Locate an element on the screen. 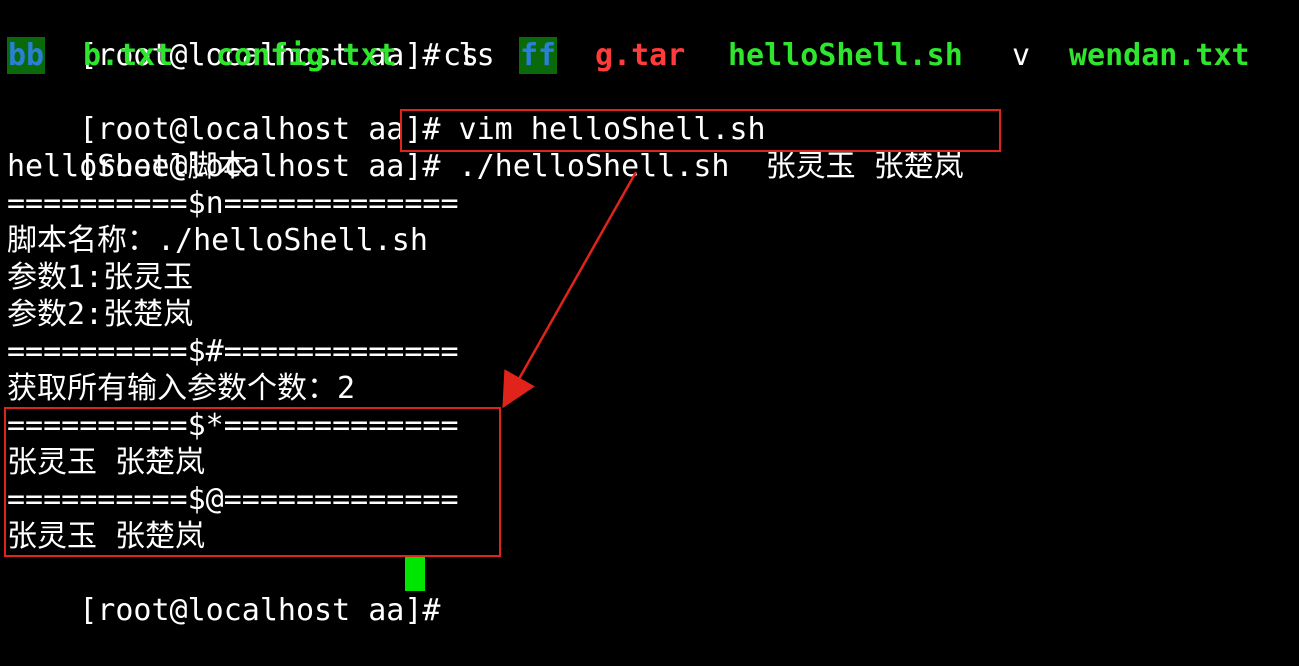 Image resolution: width=1299 pixels, height=666 pixels. shell-prompt: [root@localhost aa]# is located at coordinates (269, 610).